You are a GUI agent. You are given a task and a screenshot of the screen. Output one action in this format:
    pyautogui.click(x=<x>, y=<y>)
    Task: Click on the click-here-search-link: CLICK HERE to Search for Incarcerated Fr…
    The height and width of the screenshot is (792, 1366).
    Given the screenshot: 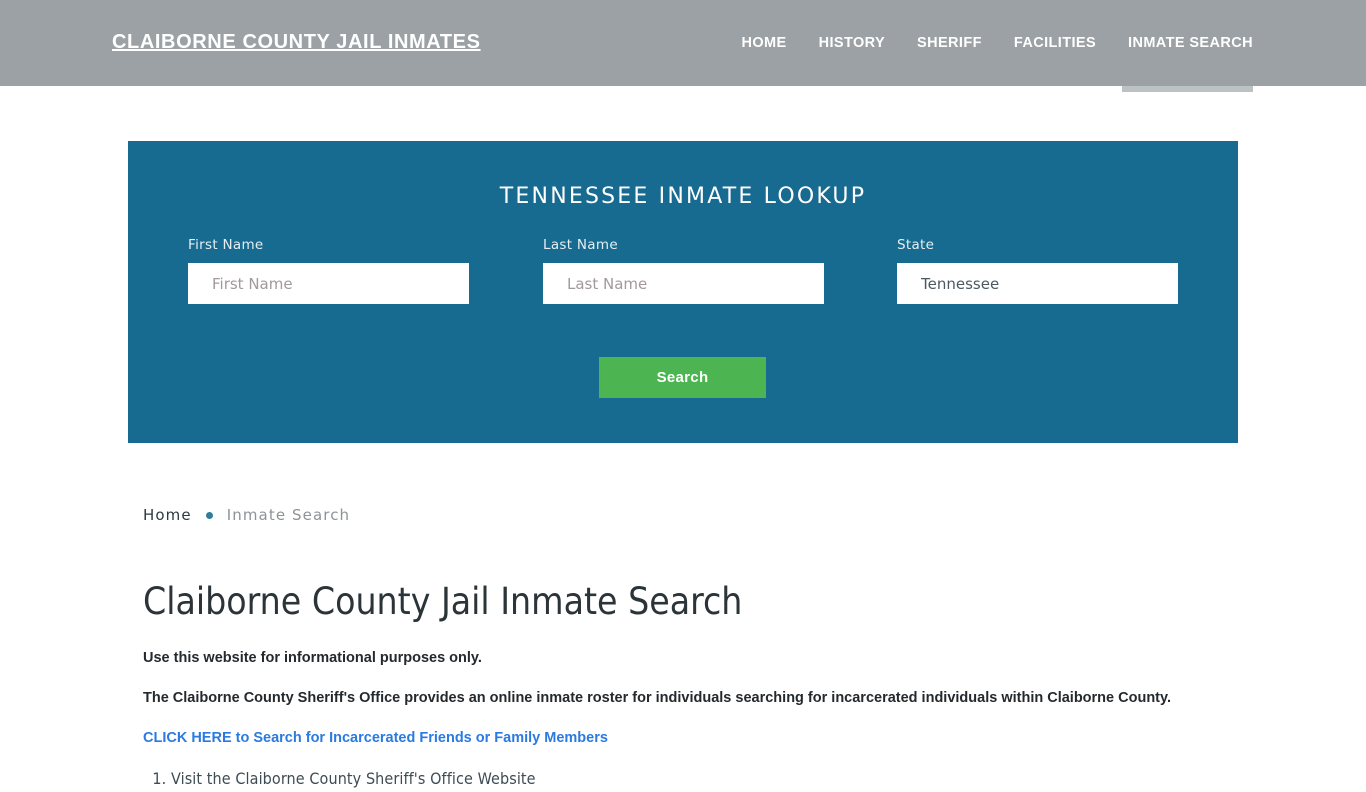 What is the action you would take?
    pyautogui.click(x=375, y=738)
    